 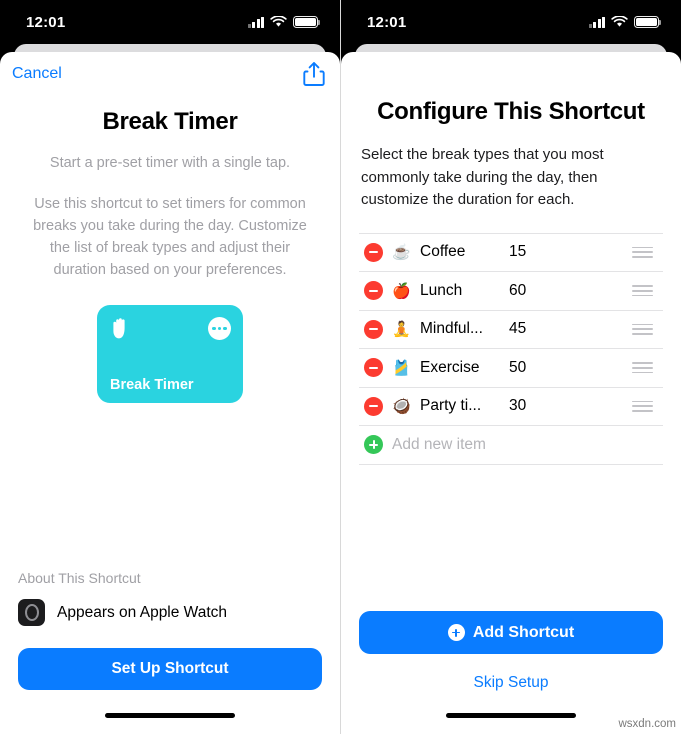 What do you see at coordinates (511, 445) in the screenshot?
I see `add-new-item-row: Add new item` at bounding box center [511, 445].